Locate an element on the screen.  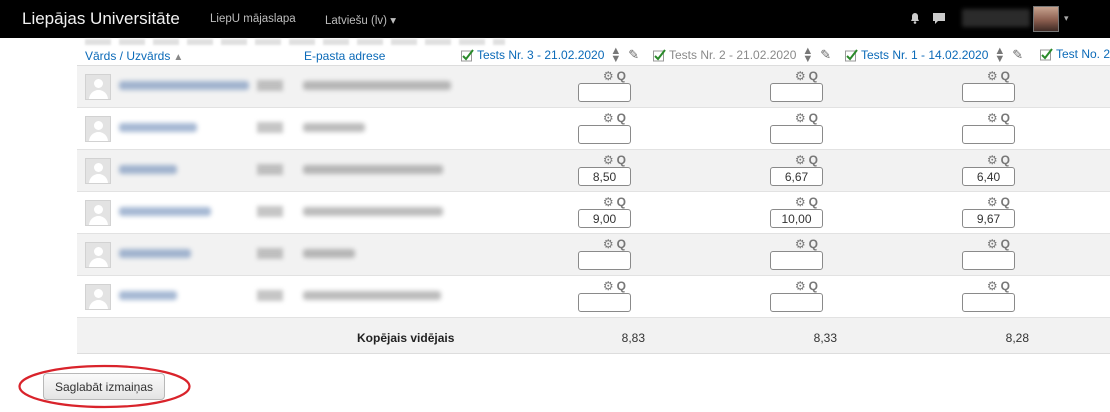
language-menu: Latviešu (lv) ▾ is located at coordinates (360, 20).